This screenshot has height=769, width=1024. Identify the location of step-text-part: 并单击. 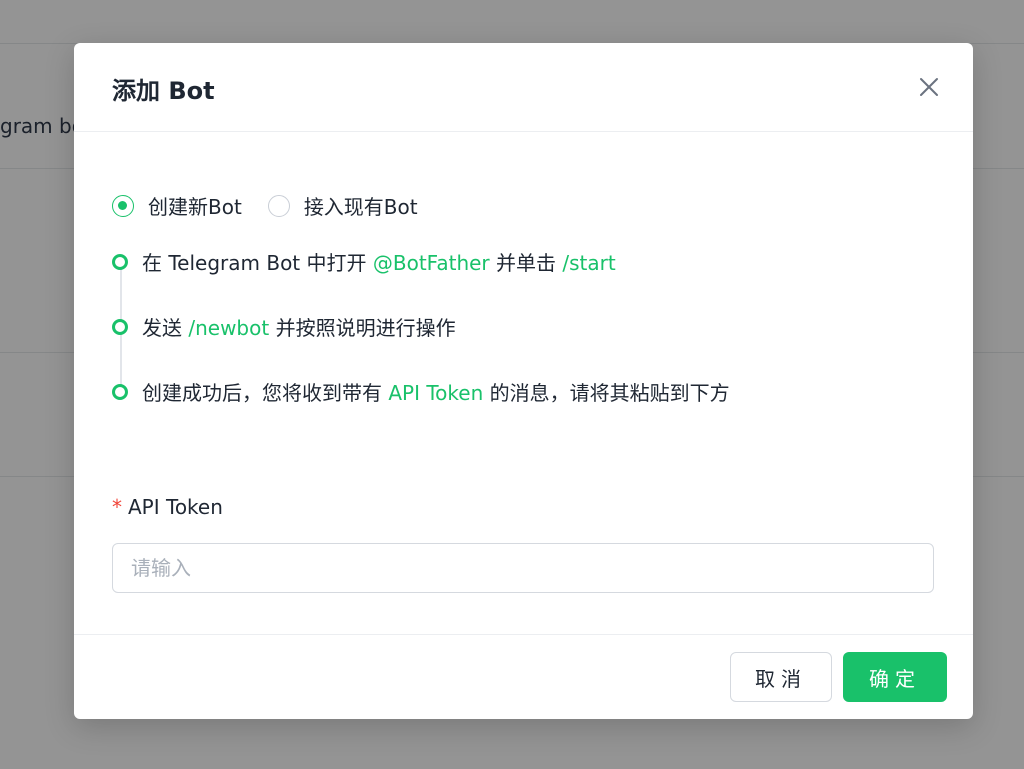
(526, 263).